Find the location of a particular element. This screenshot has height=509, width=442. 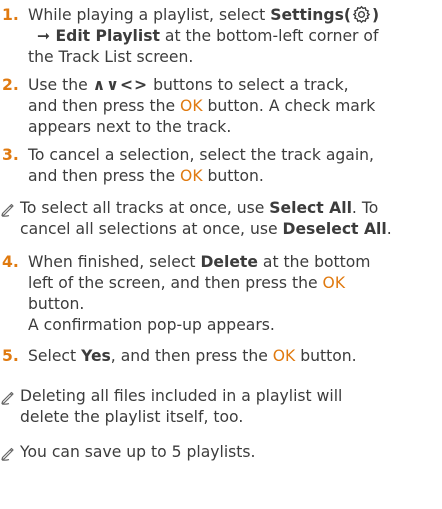

step-number: 2. is located at coordinates (10, 85).